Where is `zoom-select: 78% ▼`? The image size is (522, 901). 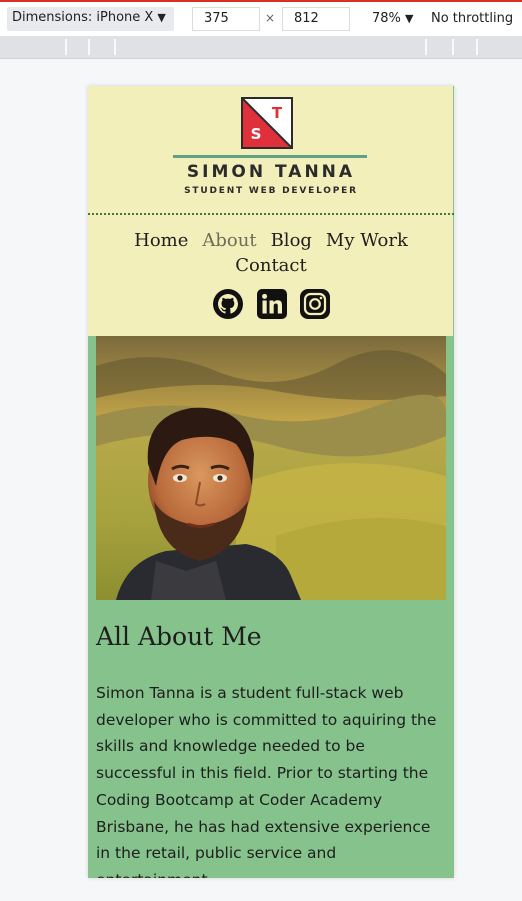
zoom-select: 78% ▼ is located at coordinates (393, 18).